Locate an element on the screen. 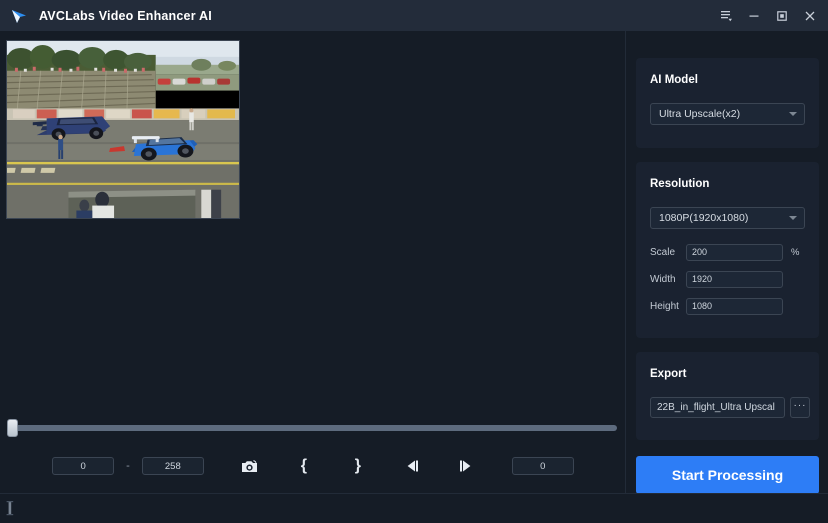 This screenshot has width=828, height=523. camera-icon is located at coordinates (250, 466).